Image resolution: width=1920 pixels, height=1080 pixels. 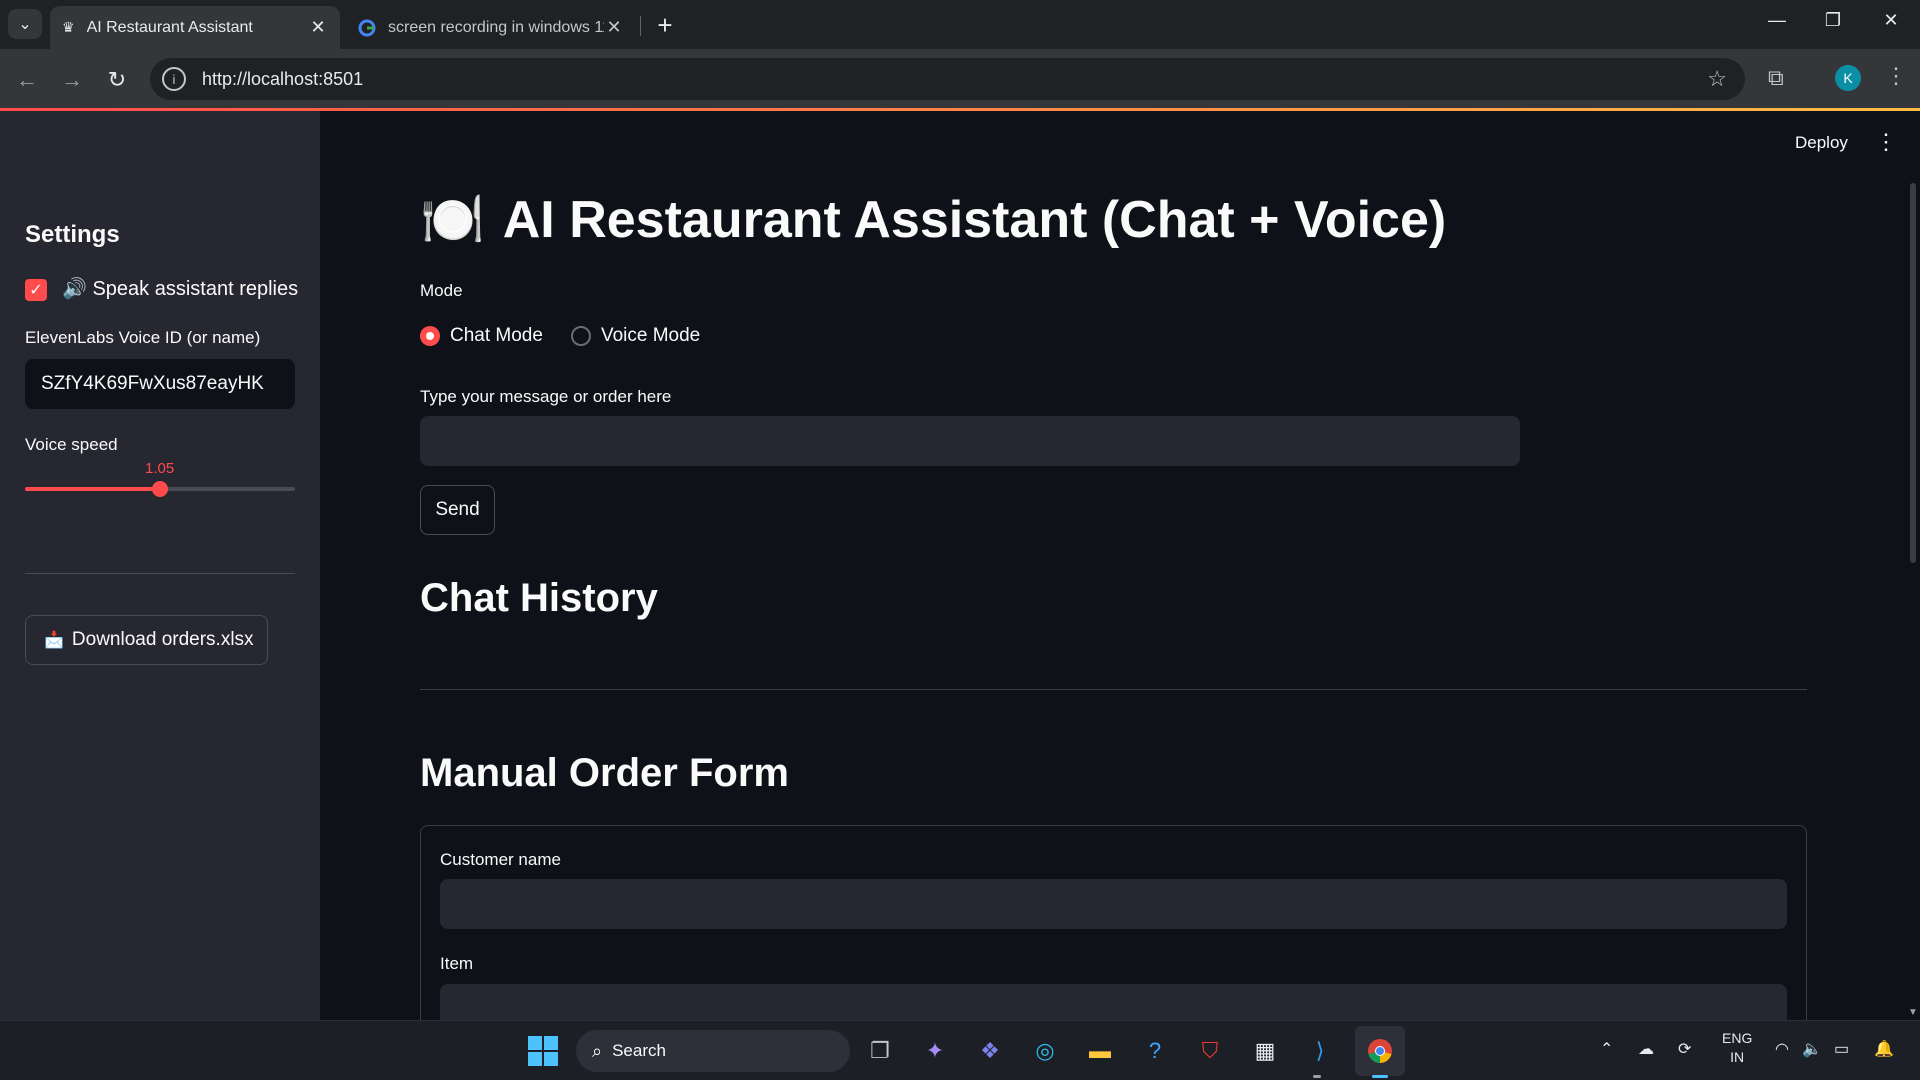 I want to click on download-orders-button: 📩 Download orders.xlsx, so click(x=146, y=640).